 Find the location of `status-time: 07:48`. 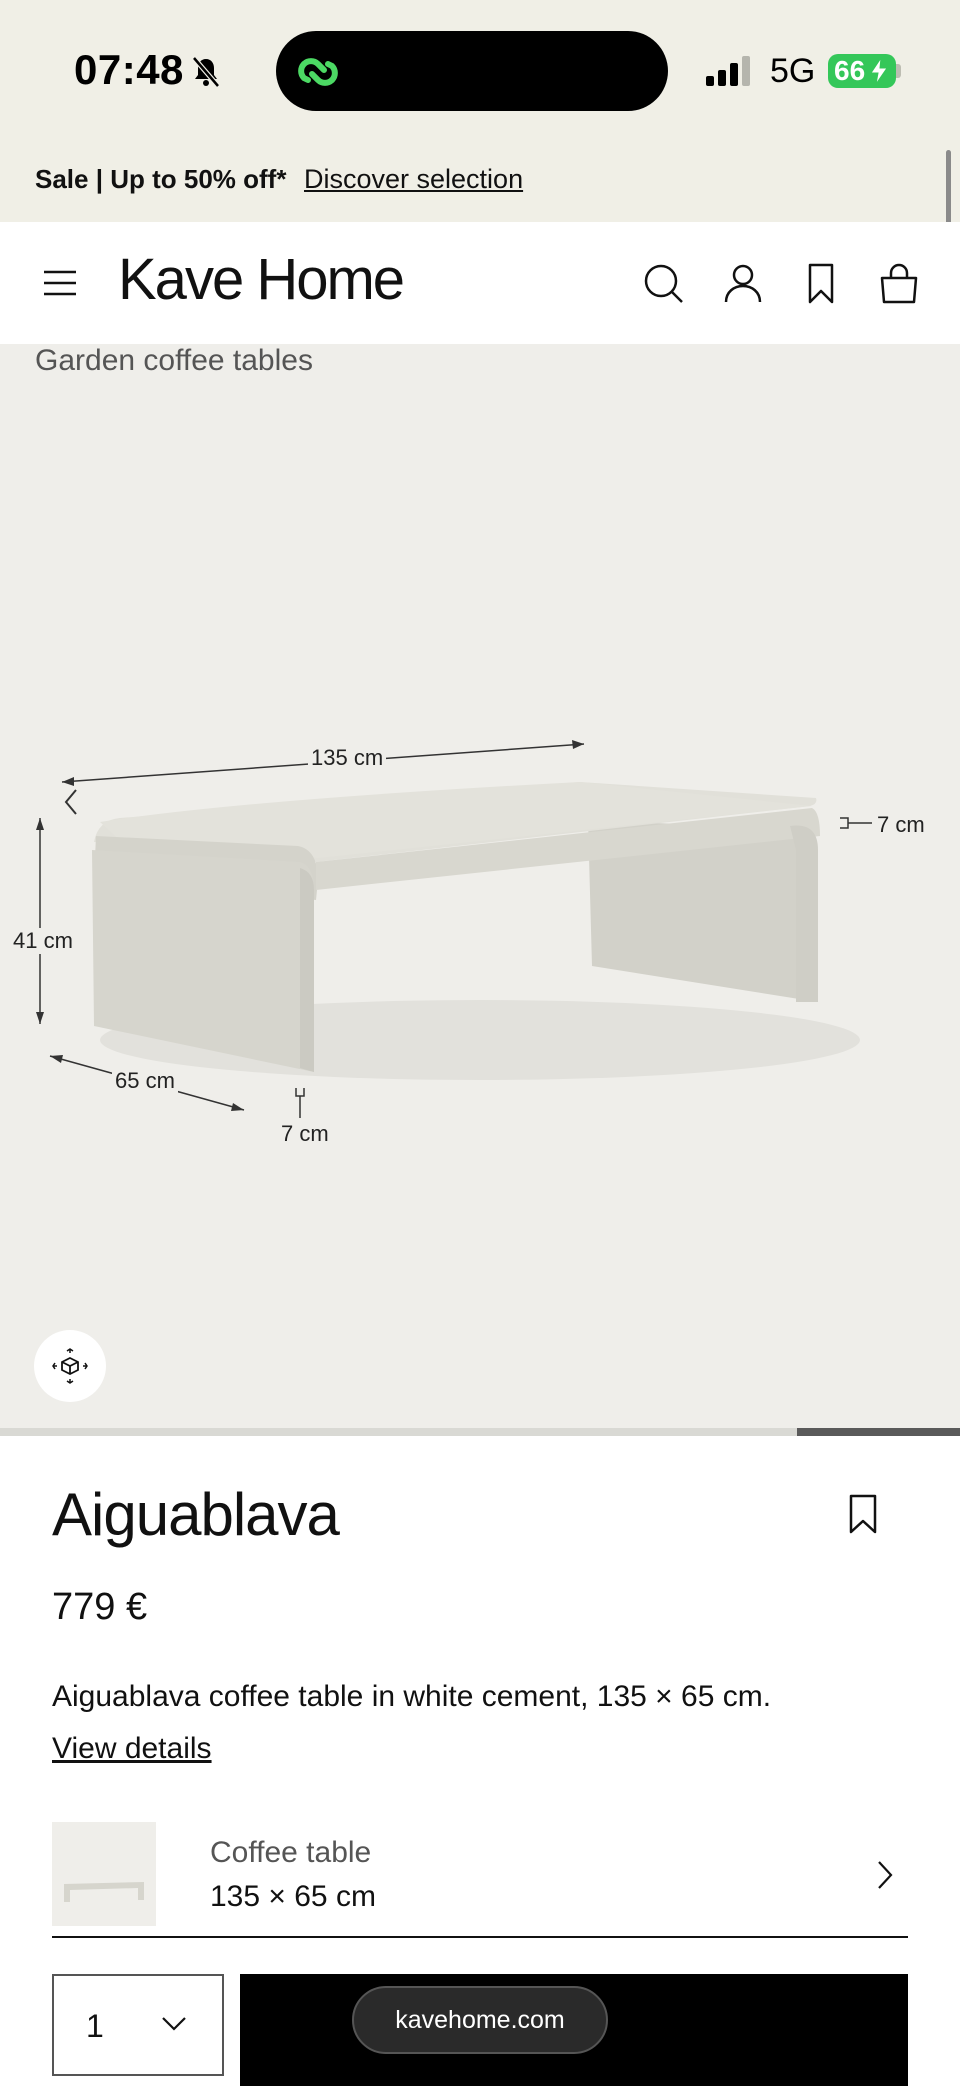

status-time: 07:48 is located at coordinates (129, 69).